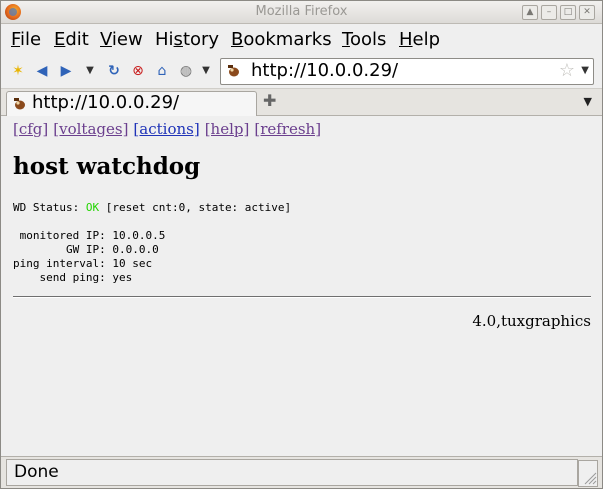  I want to click on reload-icon: ↻, so click(114, 71).